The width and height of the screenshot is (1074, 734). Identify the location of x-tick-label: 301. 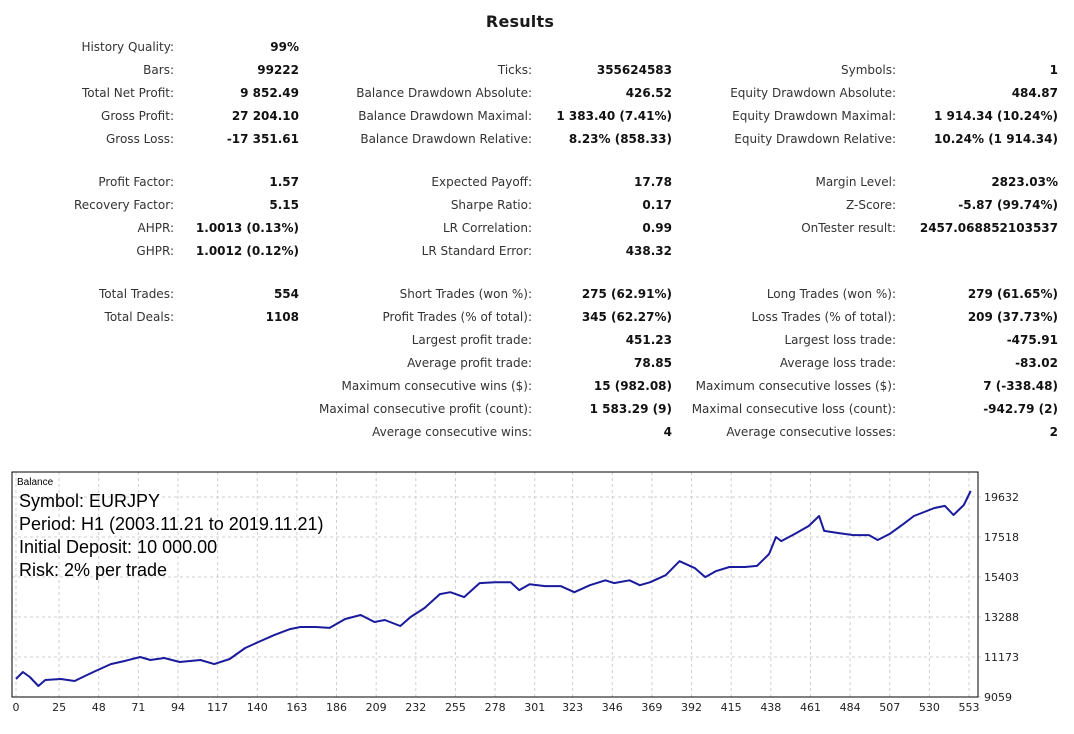
(534, 707).